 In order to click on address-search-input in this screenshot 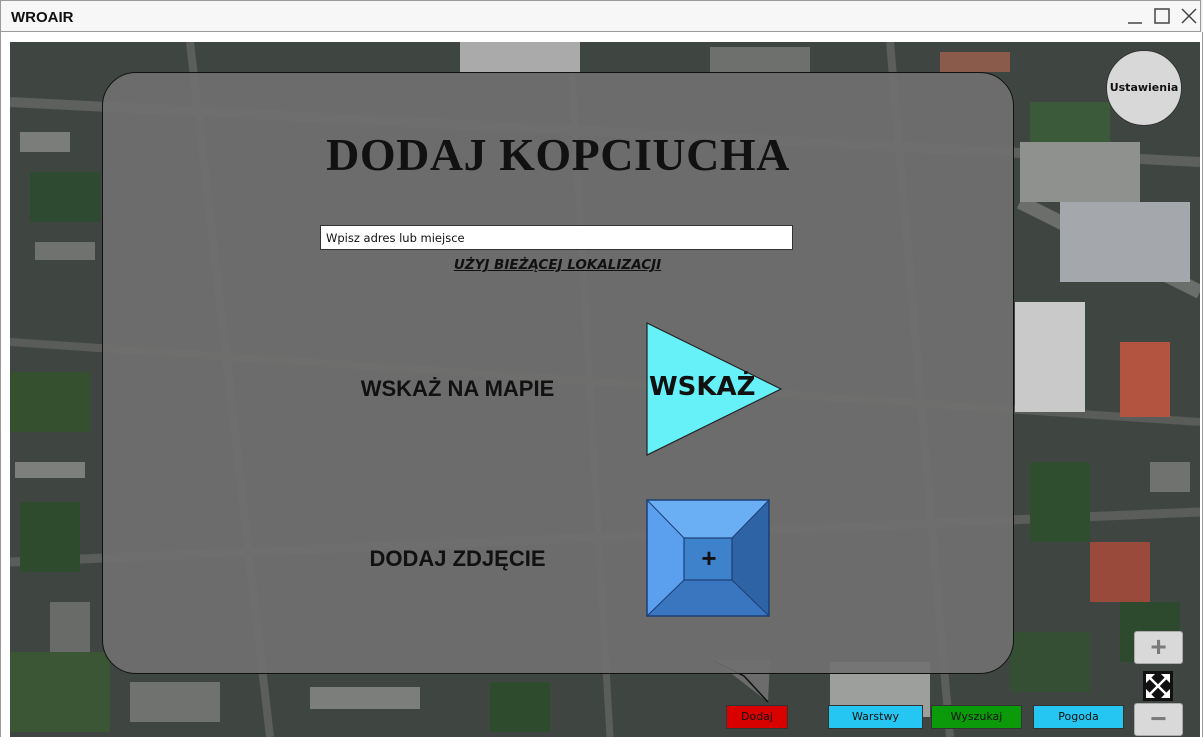, I will do `click(556, 237)`.